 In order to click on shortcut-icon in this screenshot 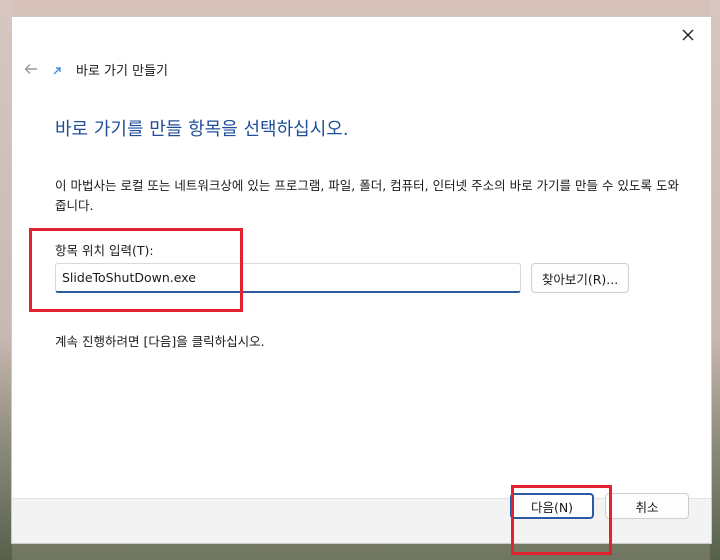, I will do `click(57, 71)`.